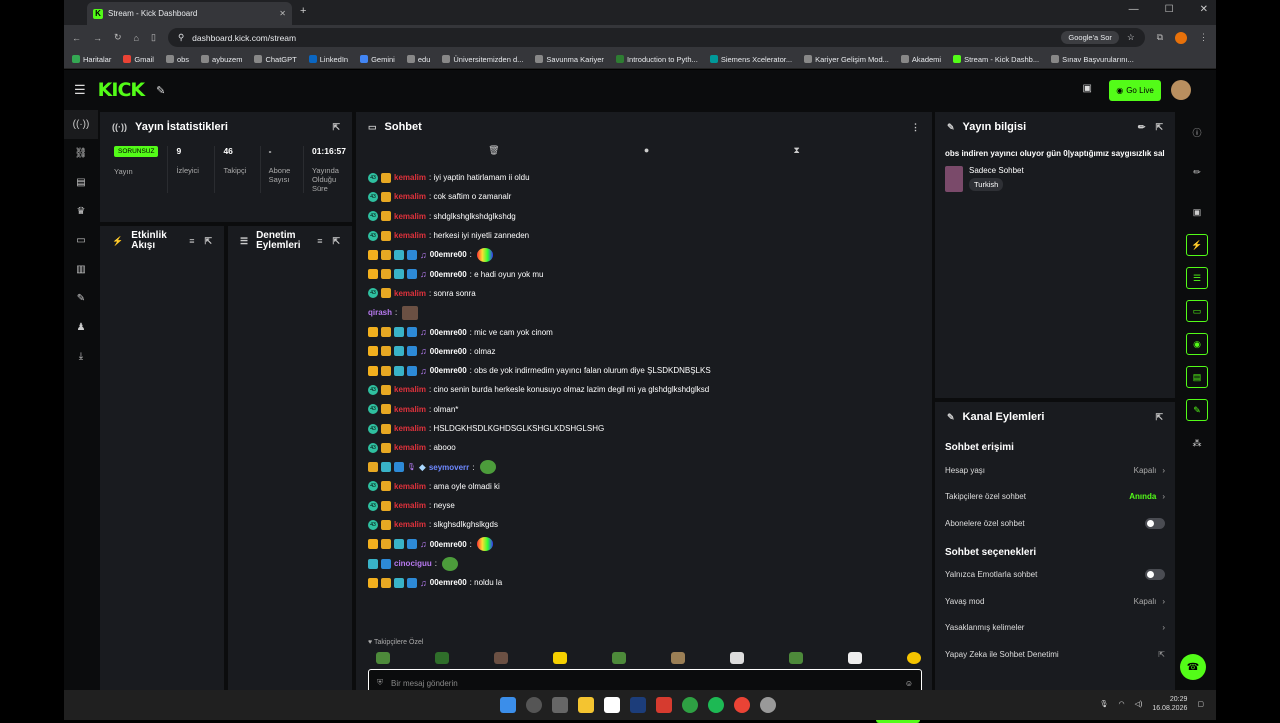 This screenshot has width=1280, height=723. I want to click on wrench-panel-icon: ✎, so click(1197, 410).